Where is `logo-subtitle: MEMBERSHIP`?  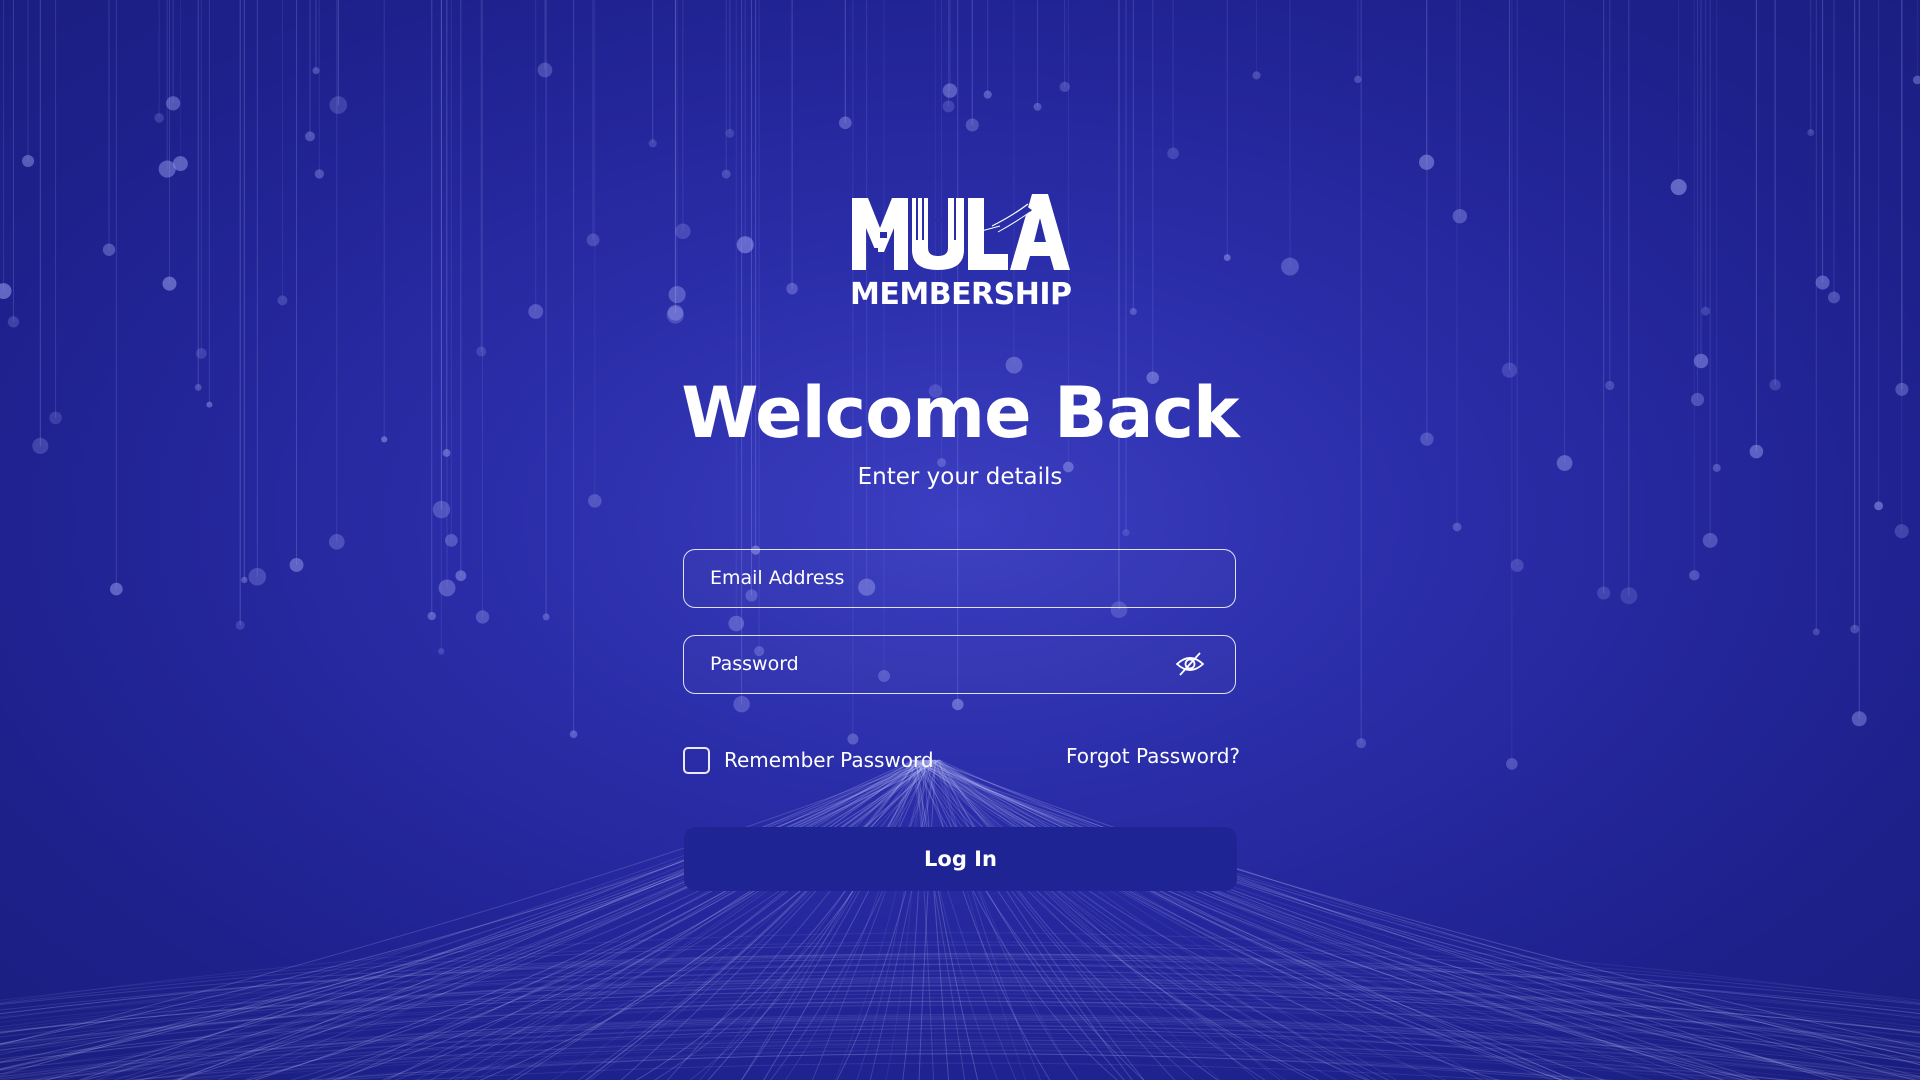
logo-subtitle: MEMBERSHIP is located at coordinates (961, 294).